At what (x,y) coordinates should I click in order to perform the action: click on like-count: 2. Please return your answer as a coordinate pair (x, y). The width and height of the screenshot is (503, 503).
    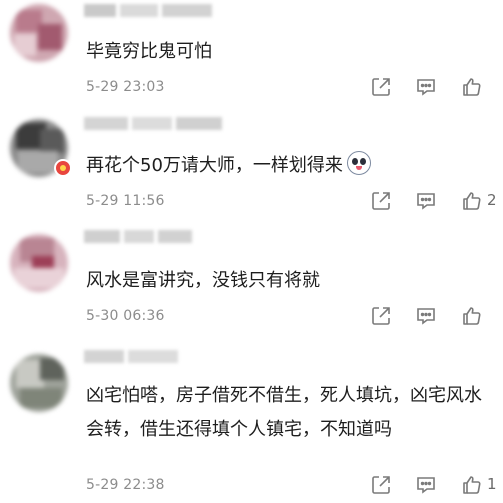
    Looking at the image, I should click on (492, 200).